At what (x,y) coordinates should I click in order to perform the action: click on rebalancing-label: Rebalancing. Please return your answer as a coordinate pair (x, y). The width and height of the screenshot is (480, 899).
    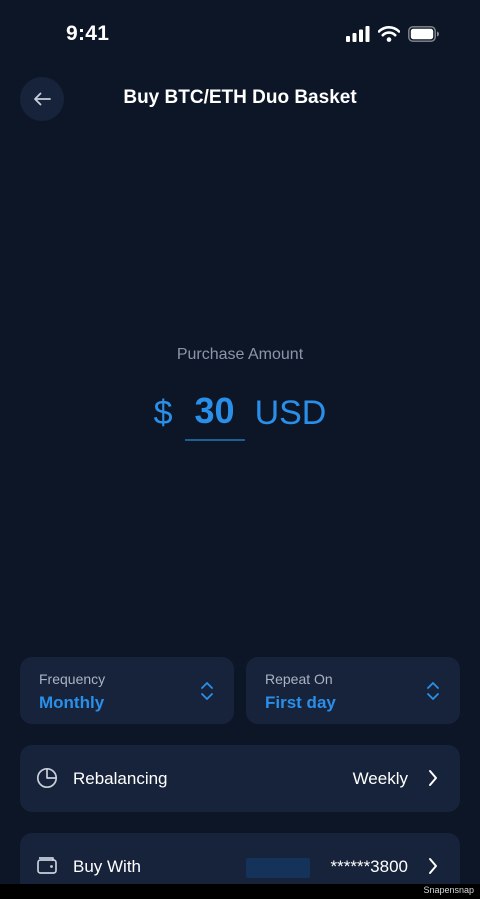
    Looking at the image, I should click on (120, 778).